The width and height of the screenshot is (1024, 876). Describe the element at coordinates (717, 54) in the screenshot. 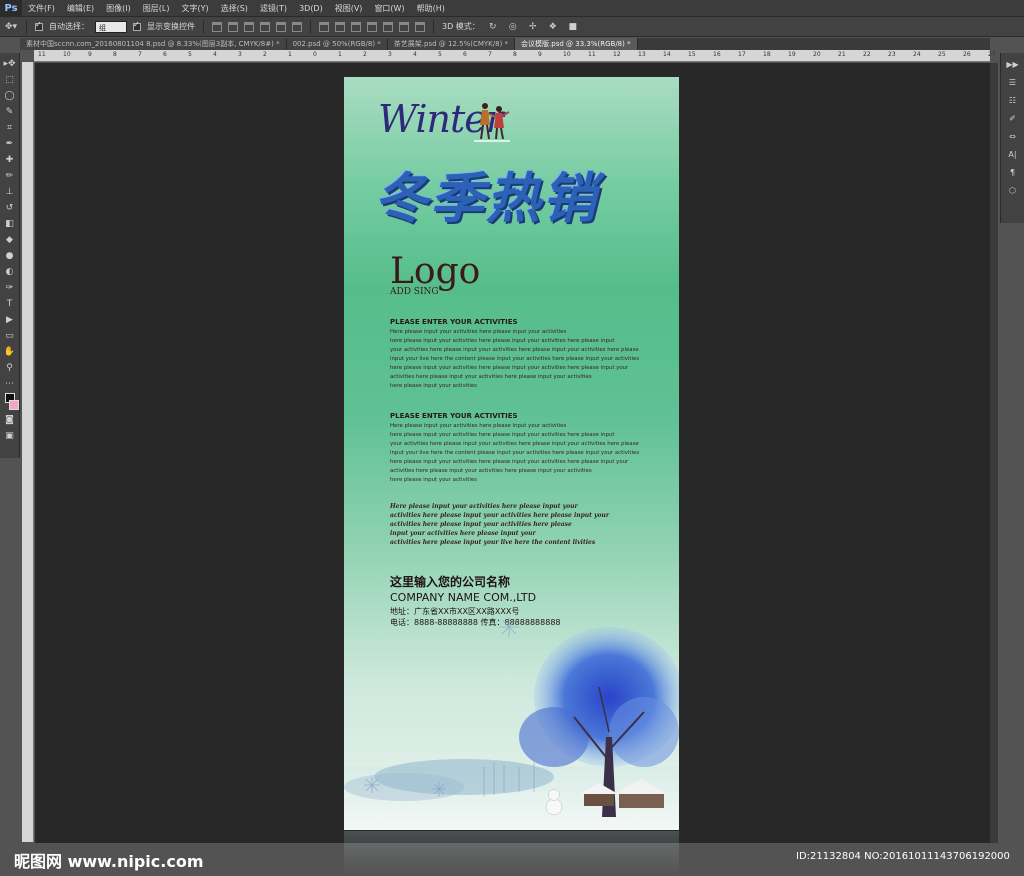

I see `ruler-tick-label: 16` at that location.